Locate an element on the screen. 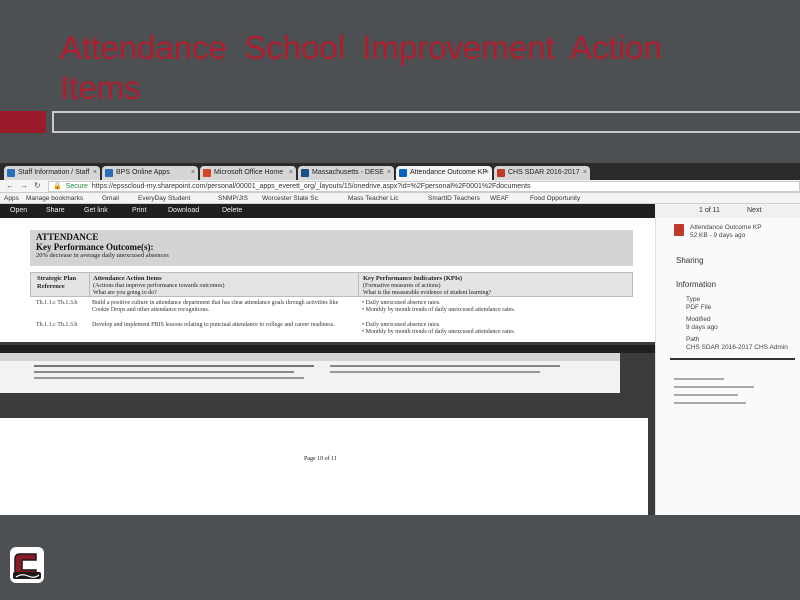  pager: 1 of 11 Next is located at coordinates (727, 211).